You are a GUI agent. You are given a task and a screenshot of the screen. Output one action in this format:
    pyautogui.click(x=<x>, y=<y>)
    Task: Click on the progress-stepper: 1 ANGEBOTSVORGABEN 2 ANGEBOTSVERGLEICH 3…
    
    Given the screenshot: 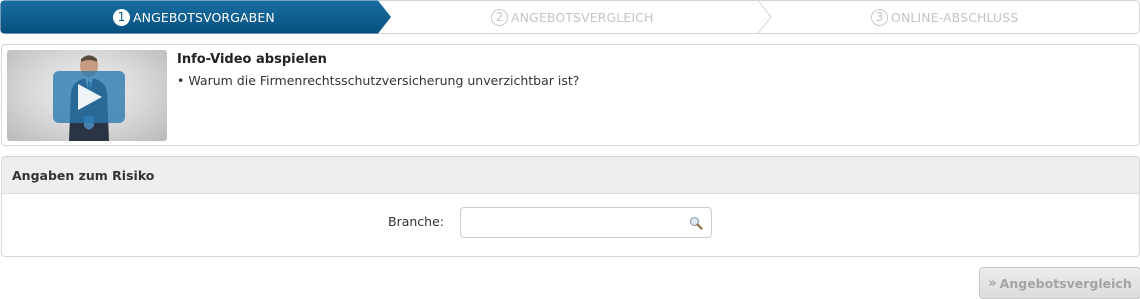 What is the action you would take?
    pyautogui.click(x=570, y=17)
    